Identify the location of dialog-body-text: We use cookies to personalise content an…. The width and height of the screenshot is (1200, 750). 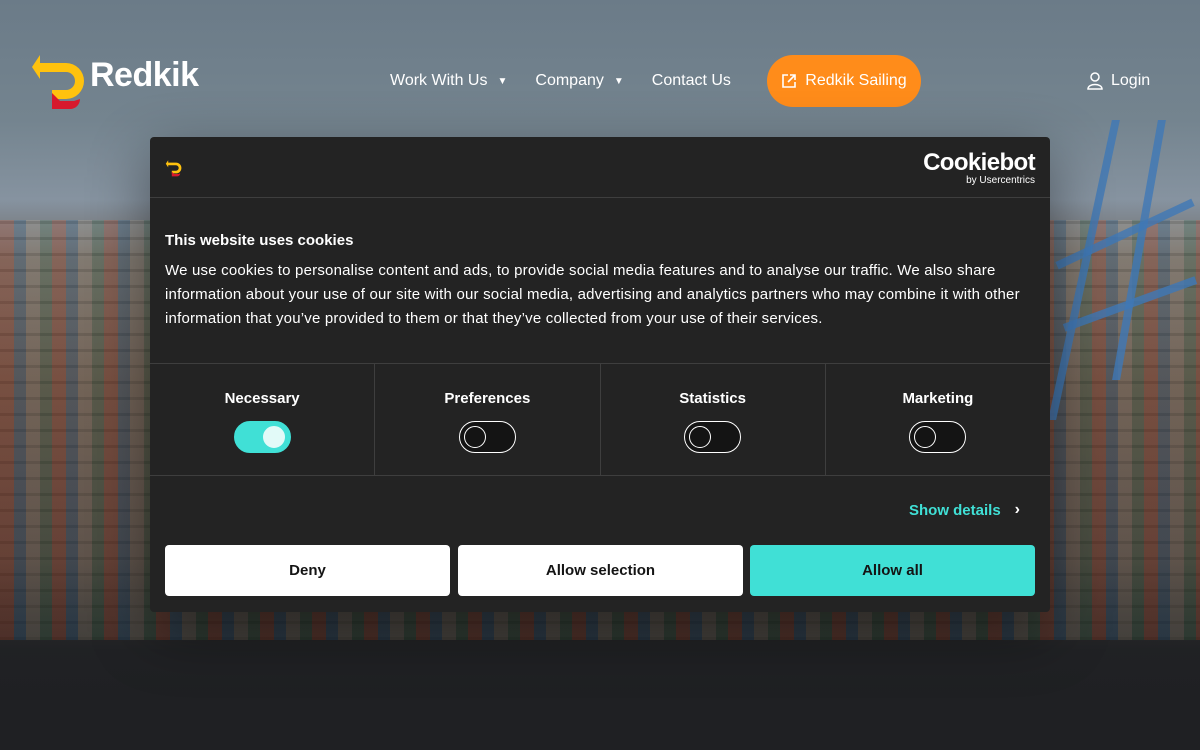
(592, 294).